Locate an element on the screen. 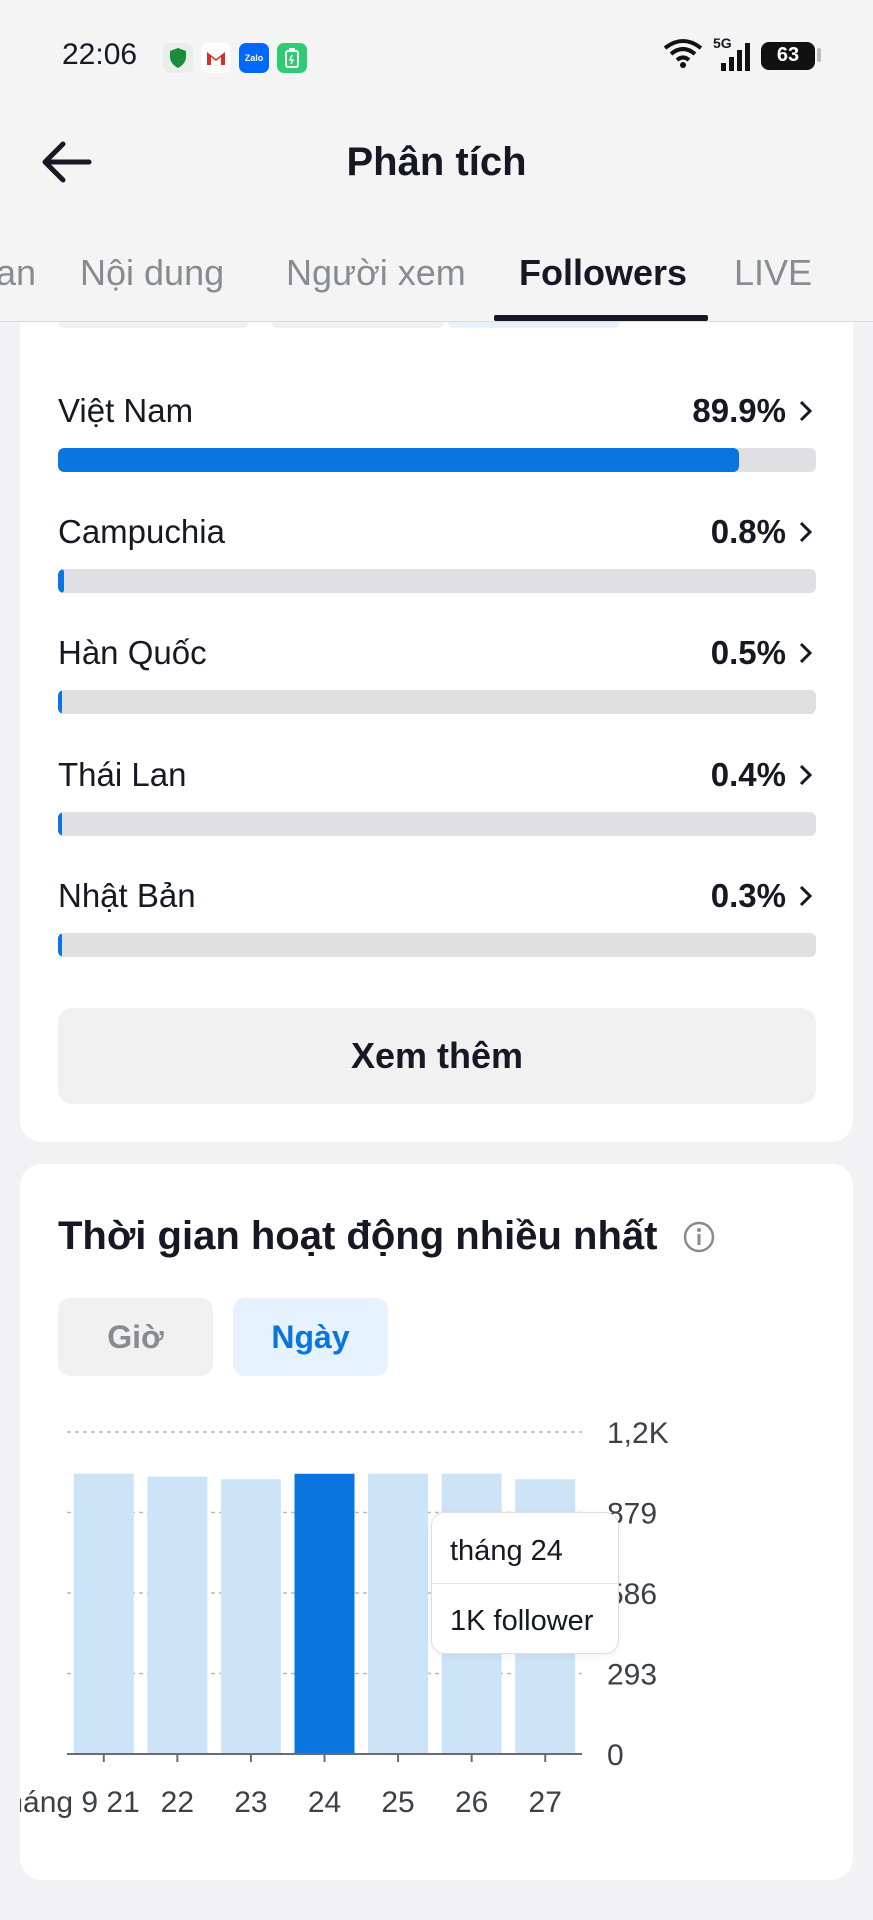  country-name: Nhật Bản is located at coordinates (127, 895).